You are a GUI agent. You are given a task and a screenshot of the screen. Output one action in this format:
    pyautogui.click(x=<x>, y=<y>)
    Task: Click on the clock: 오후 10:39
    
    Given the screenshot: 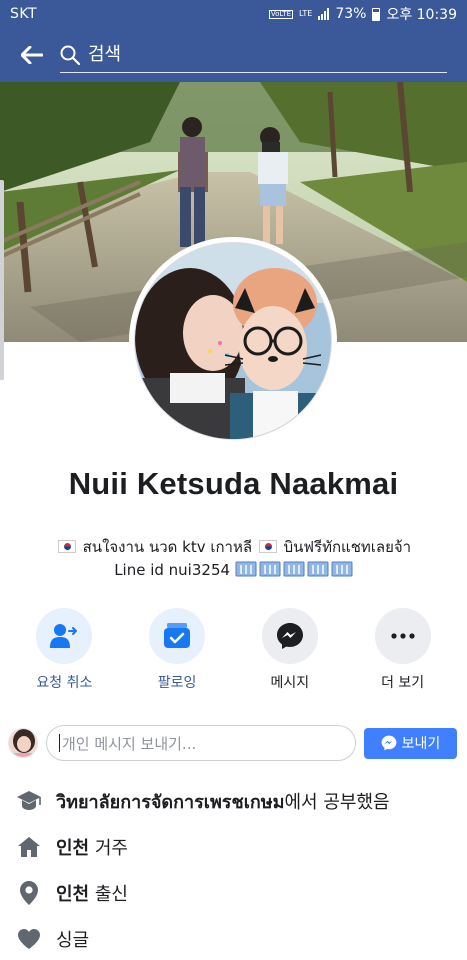 What is the action you would take?
    pyautogui.click(x=421, y=15)
    